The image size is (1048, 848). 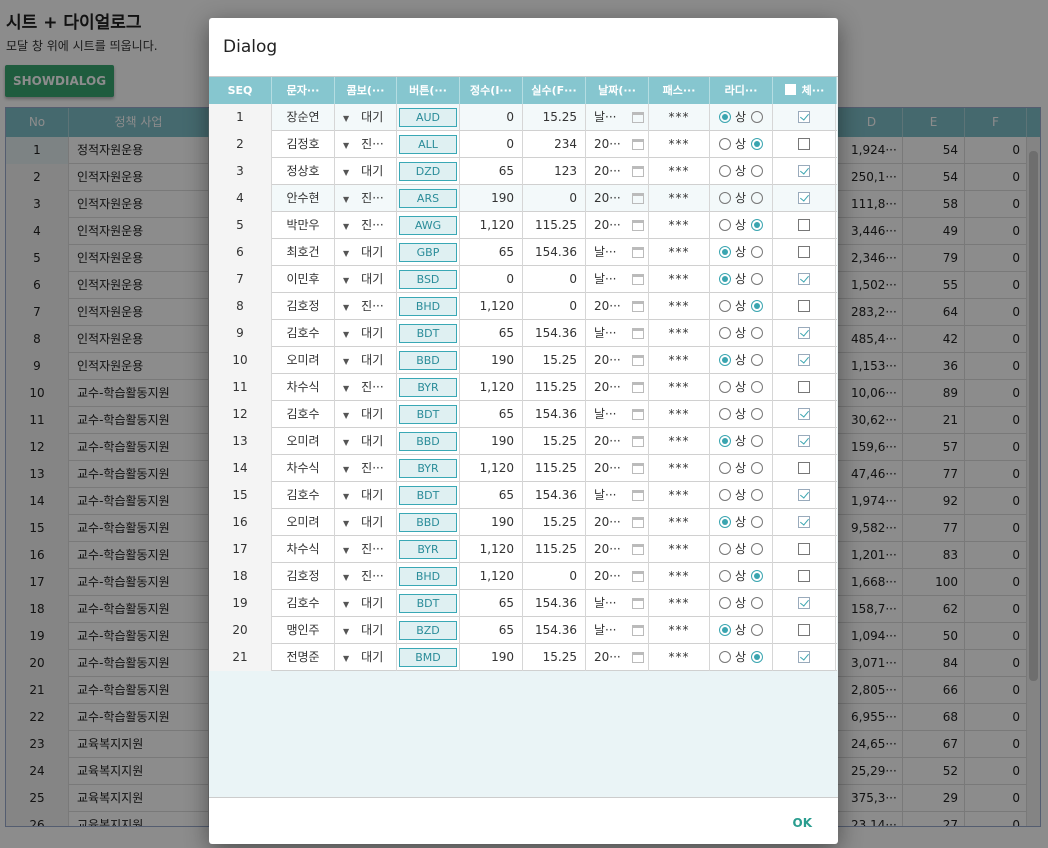 What do you see at coordinates (303, 144) in the screenshot?
I see `text-cell: 김정호` at bounding box center [303, 144].